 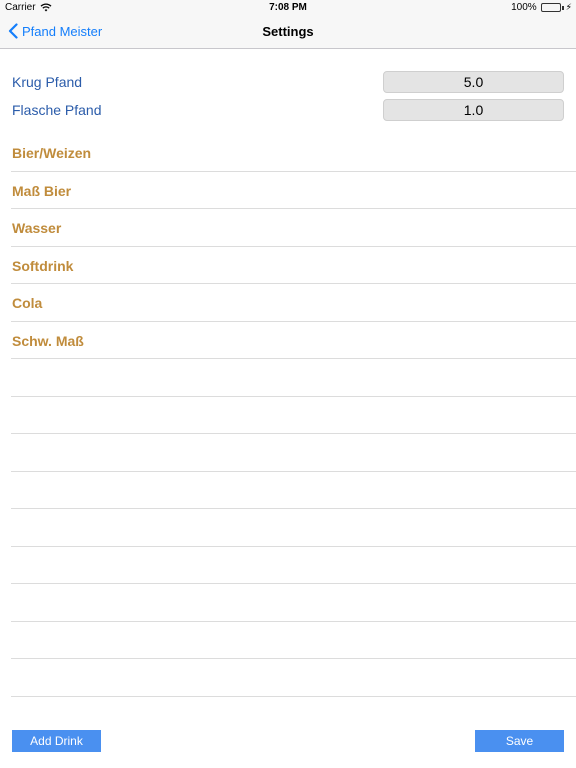 What do you see at coordinates (52, 153) in the screenshot?
I see `drink-label: Bier/Weizen` at bounding box center [52, 153].